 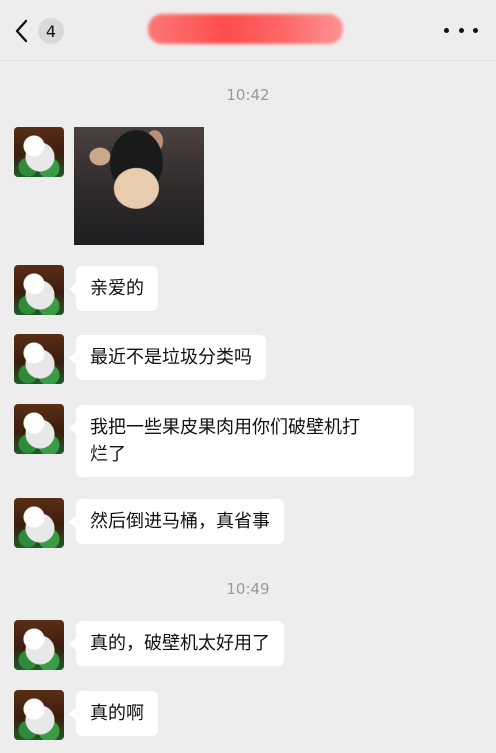 I want to click on message-text: 然后倒进马桶，真省事, so click(x=180, y=521).